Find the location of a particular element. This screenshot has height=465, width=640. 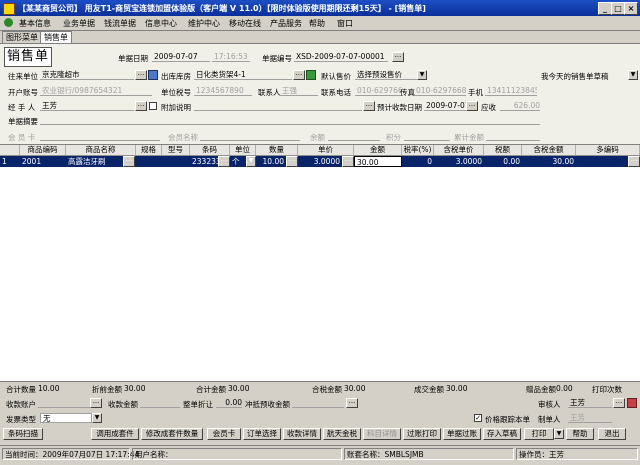

price-ellipsis-button: ··· is located at coordinates (348, 161).